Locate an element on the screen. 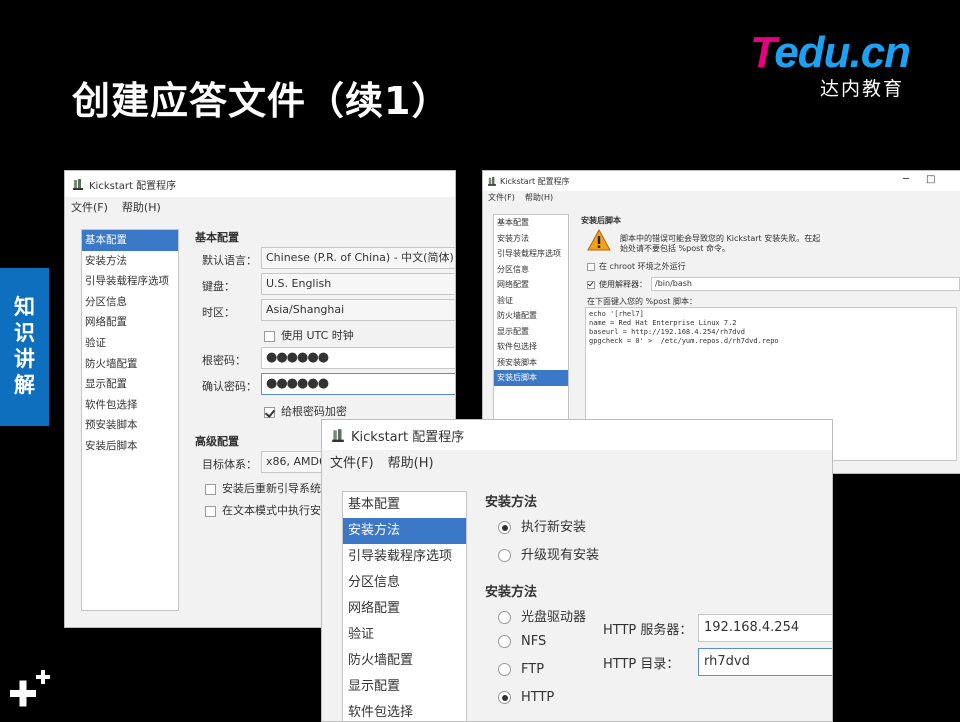 The image size is (960, 722). section-title-source: 安装方法 is located at coordinates (511, 592).